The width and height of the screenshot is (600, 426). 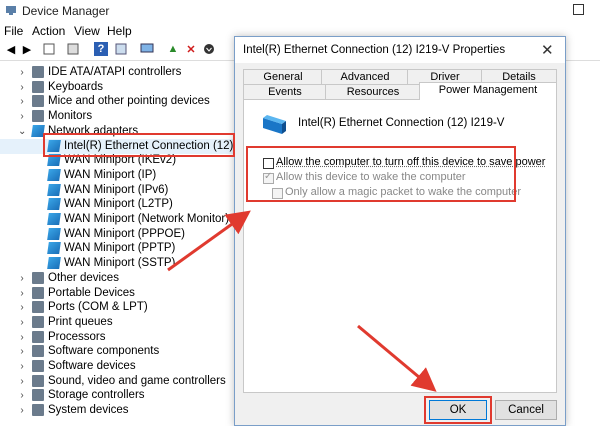 I want to click on arrow-to-ok, so click(x=397, y=358).